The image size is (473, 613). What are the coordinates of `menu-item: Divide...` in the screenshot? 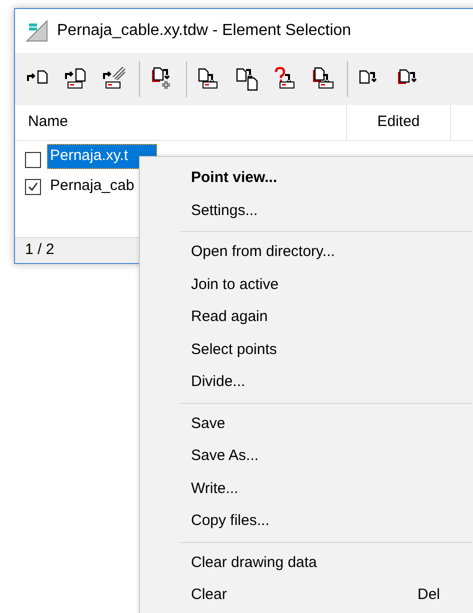 It's located at (308, 382).